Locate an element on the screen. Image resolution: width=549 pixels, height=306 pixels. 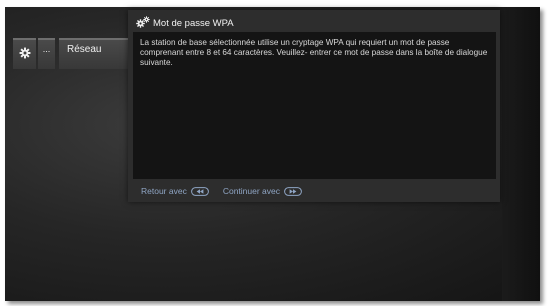
breadcrumb-network-label: Réseau is located at coordinates (84, 49).